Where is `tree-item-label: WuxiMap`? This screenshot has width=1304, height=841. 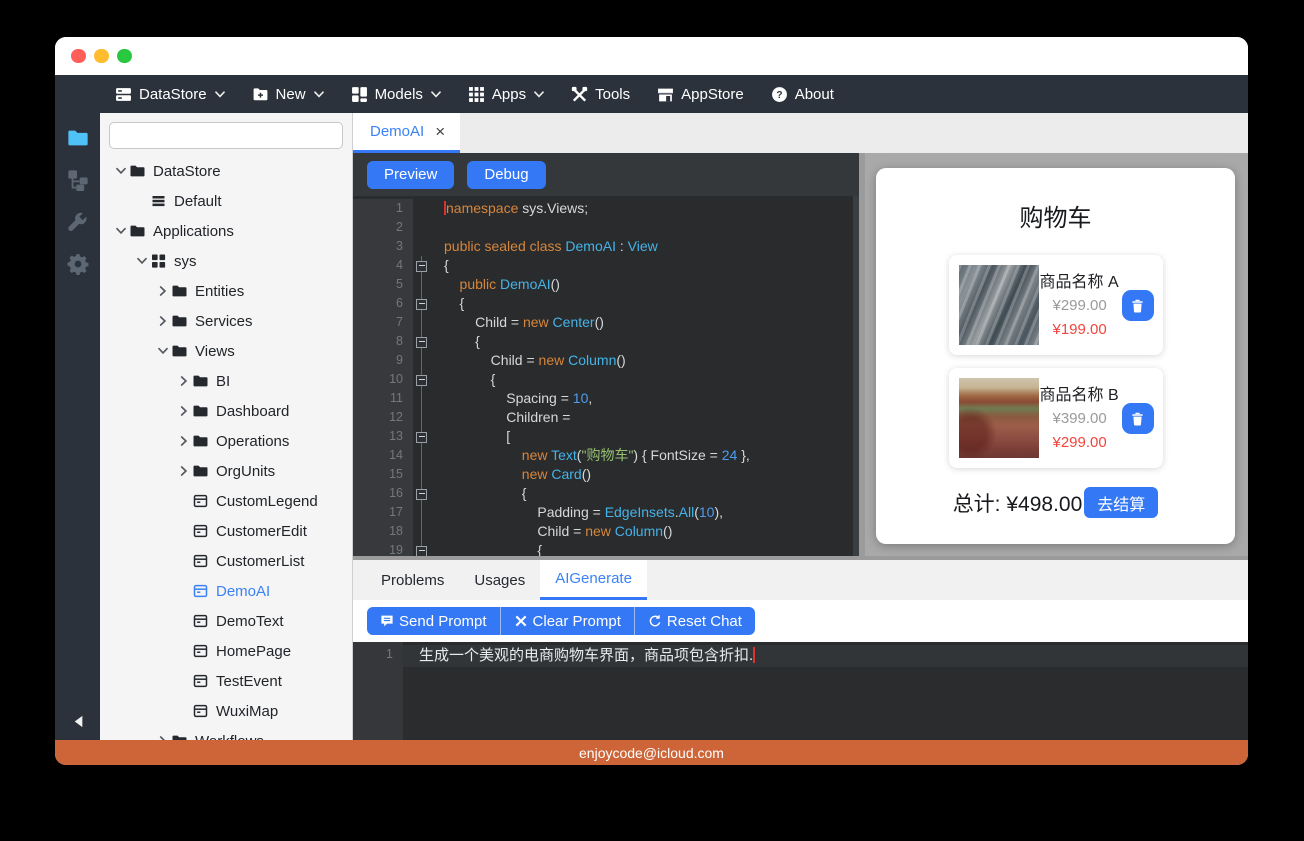 tree-item-label: WuxiMap is located at coordinates (247, 711).